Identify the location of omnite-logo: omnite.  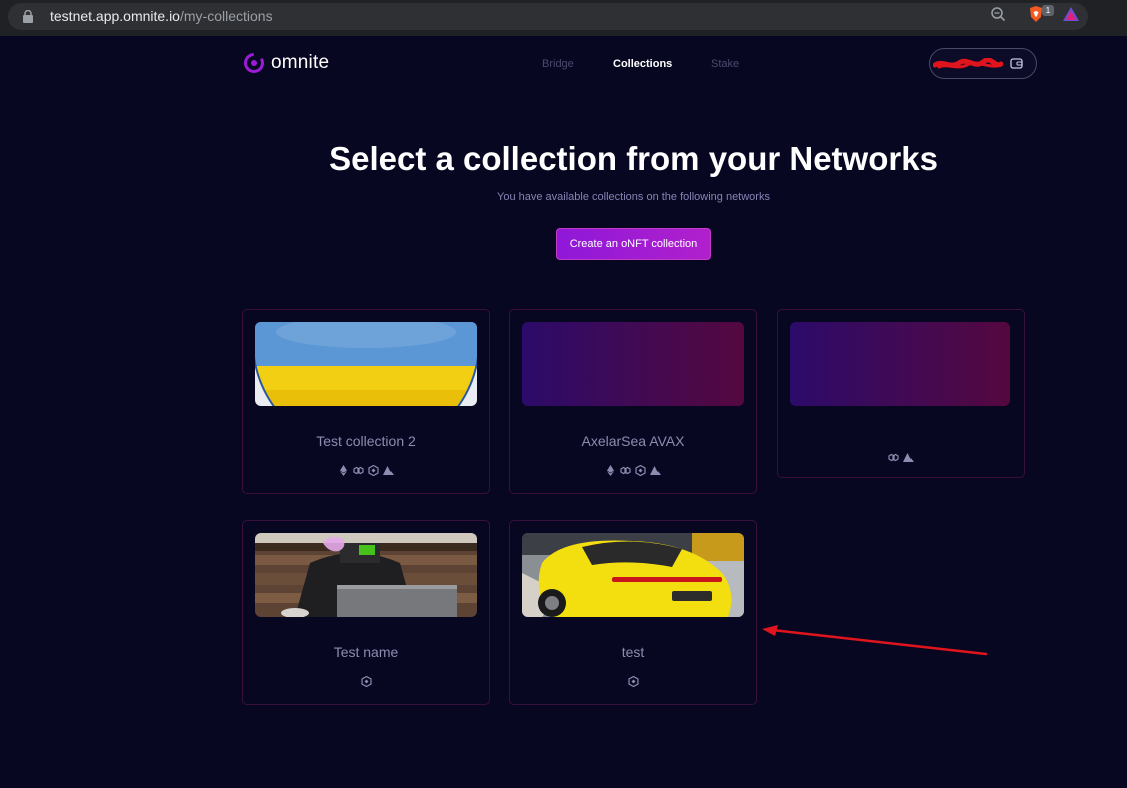
(286, 63).